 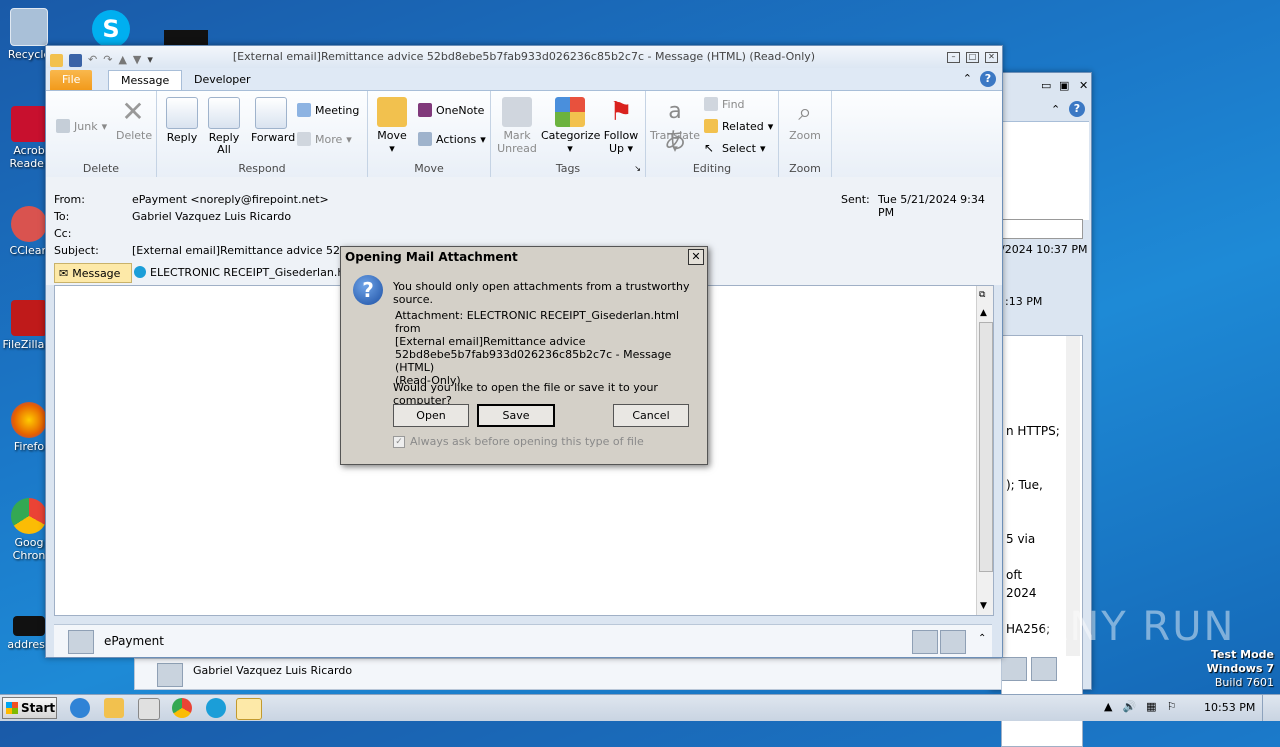 I want to click on close-button: ✕, so click(x=991, y=57).